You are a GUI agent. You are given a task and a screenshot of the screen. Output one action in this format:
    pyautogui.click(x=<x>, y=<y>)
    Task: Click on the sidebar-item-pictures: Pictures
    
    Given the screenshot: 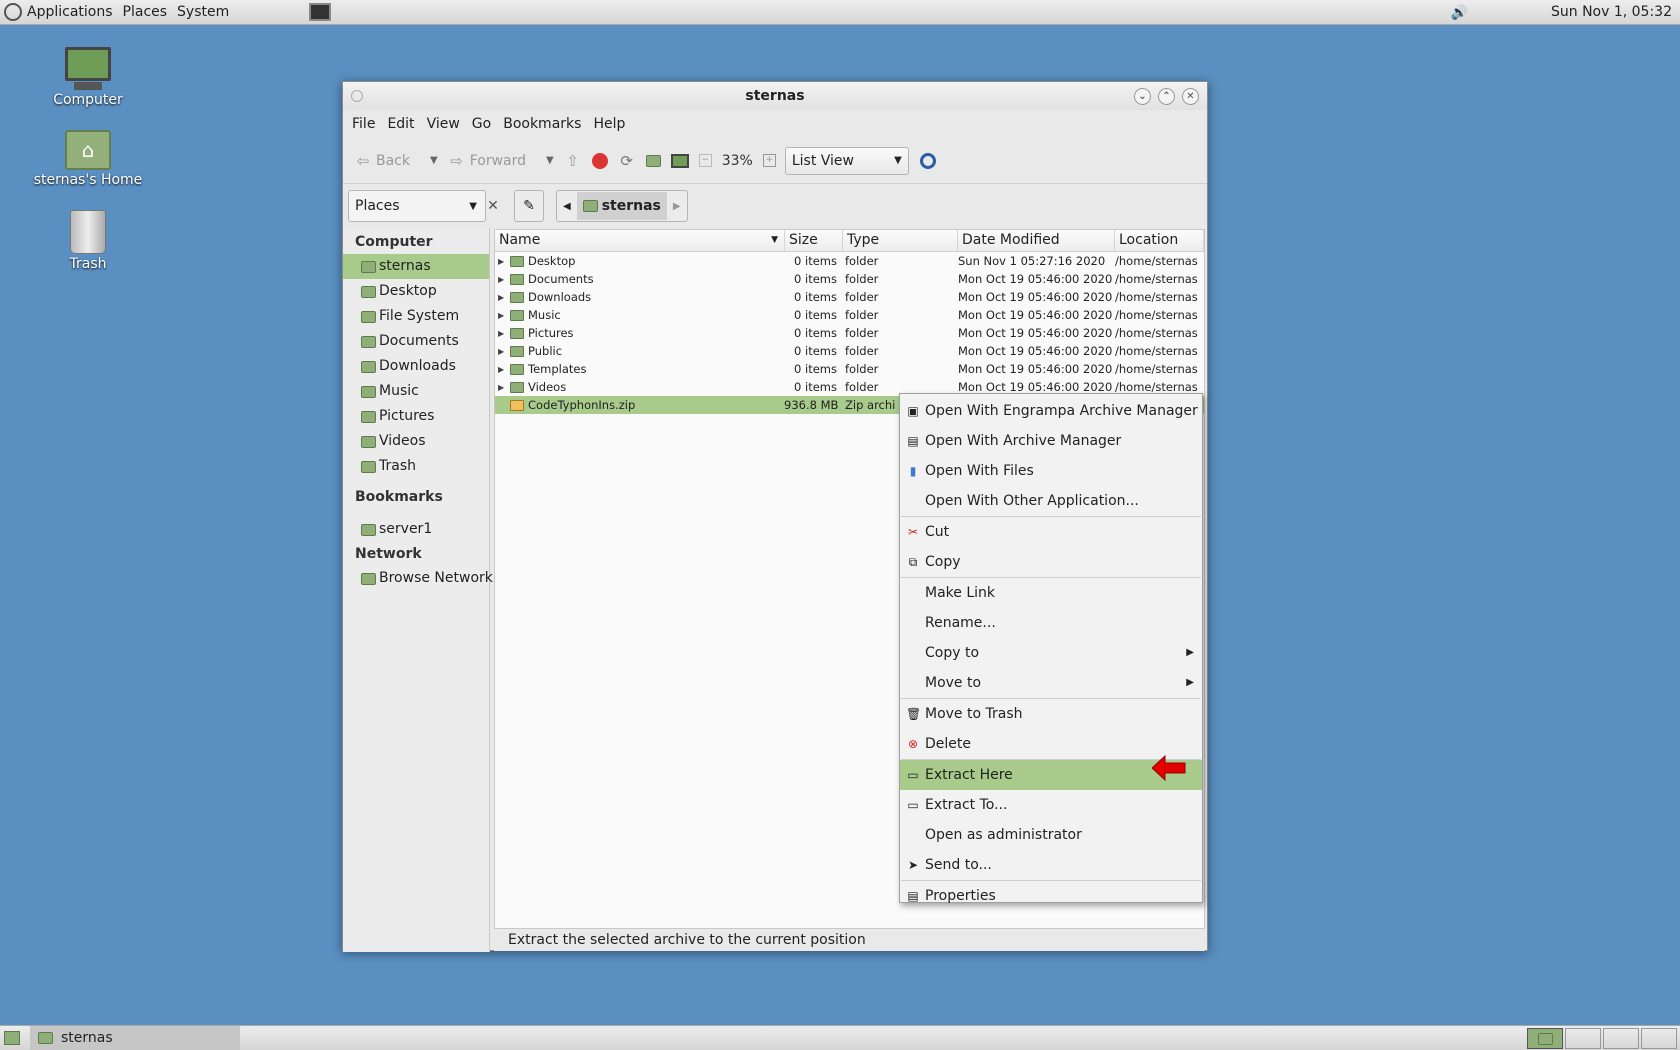 What is the action you would take?
    pyautogui.click(x=416, y=416)
    